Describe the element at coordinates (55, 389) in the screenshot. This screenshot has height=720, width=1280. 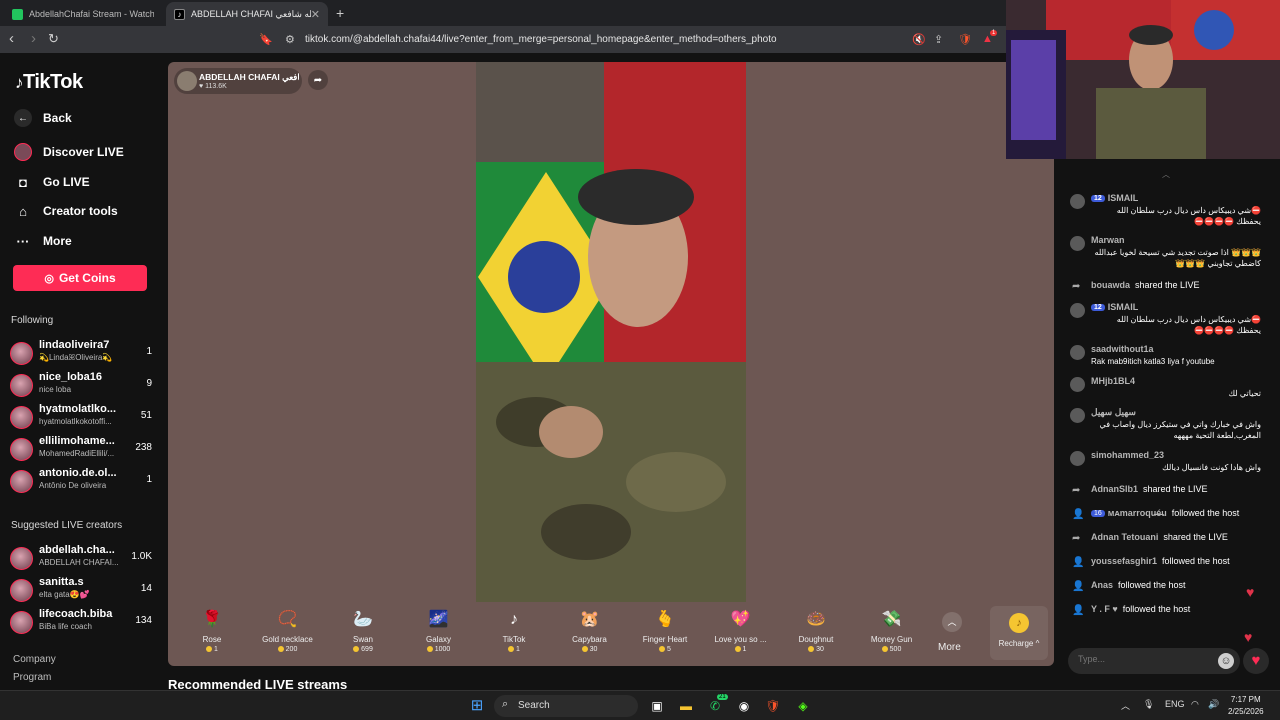
I see `account-nickname: nice loba` at that location.